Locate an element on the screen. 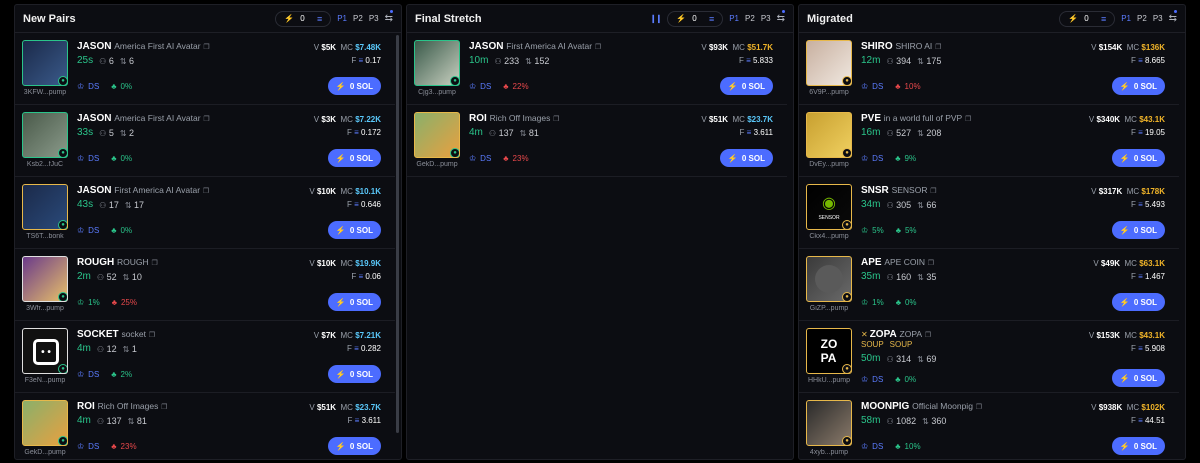  token-address: HHkU...pump is located at coordinates (829, 380).